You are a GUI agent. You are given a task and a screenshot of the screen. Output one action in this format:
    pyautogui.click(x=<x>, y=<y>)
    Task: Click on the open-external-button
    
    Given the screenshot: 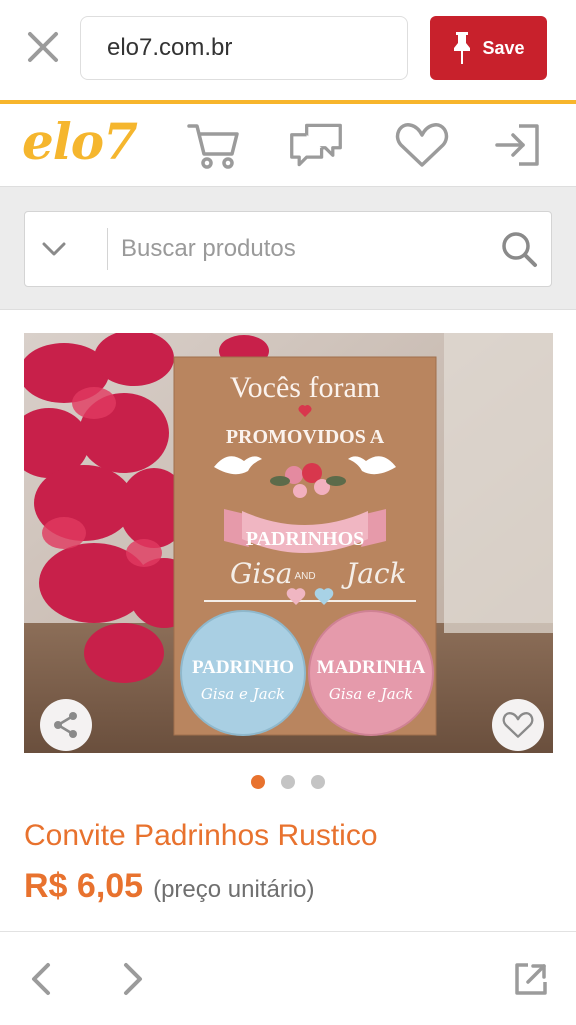 What is the action you would take?
    pyautogui.click(x=531, y=979)
    